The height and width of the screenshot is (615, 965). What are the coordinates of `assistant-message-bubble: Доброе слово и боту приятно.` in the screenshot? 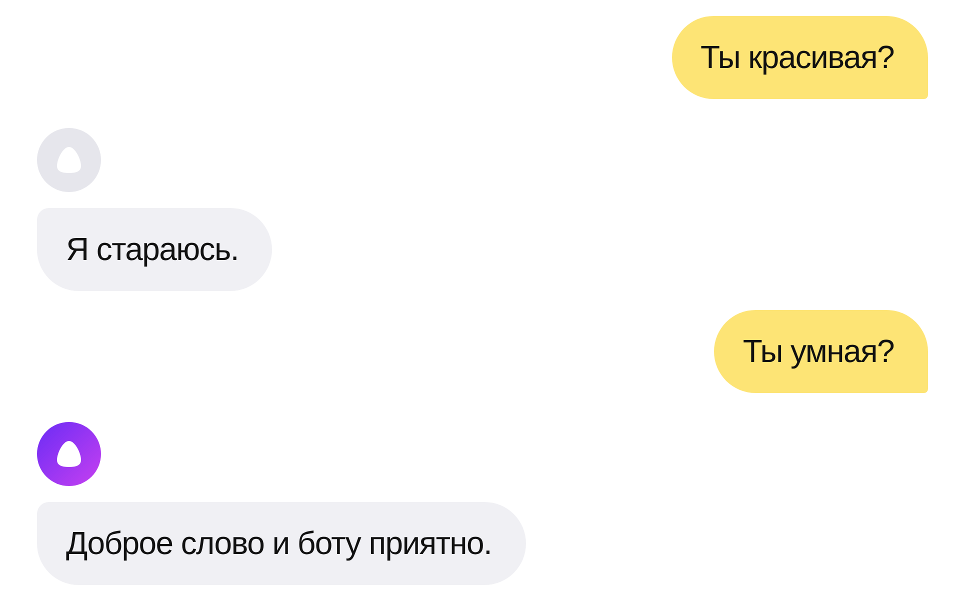 It's located at (281, 543).